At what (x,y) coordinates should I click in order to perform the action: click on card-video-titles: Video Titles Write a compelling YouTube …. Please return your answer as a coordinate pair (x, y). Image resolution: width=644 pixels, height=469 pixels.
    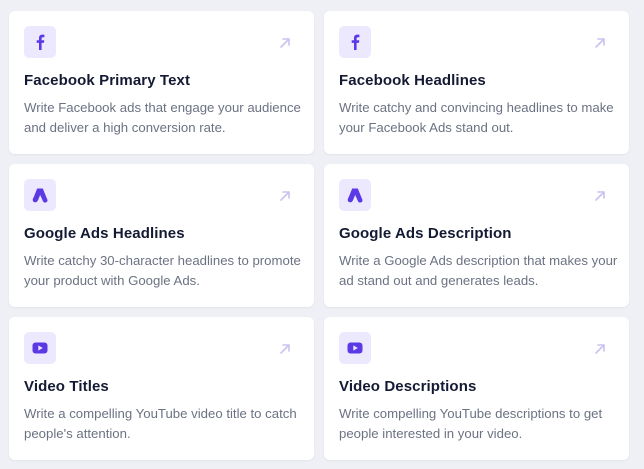
    Looking at the image, I should click on (161, 388).